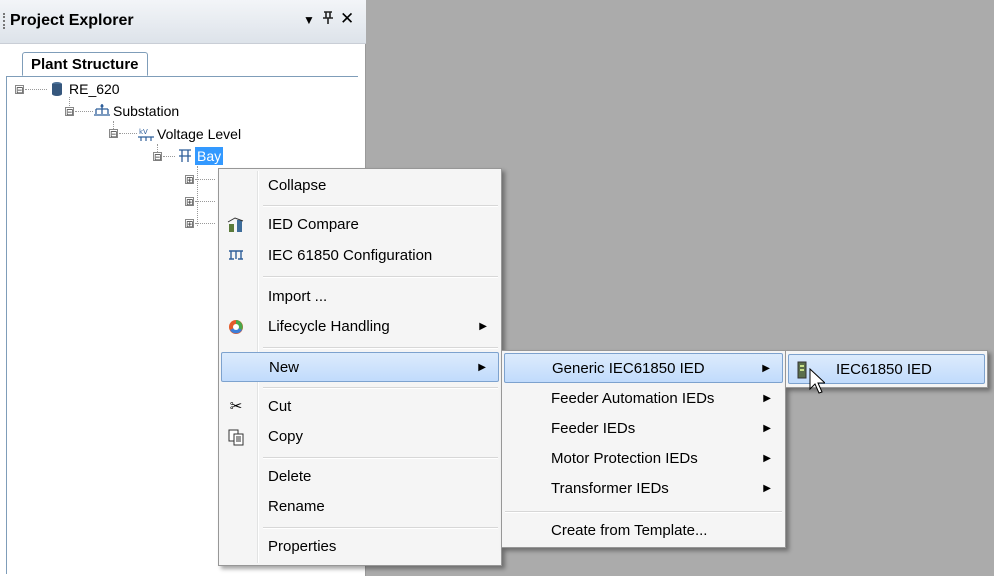 The width and height of the screenshot is (994, 576). What do you see at coordinates (57, 89) in the screenshot?
I see `database-icon` at bounding box center [57, 89].